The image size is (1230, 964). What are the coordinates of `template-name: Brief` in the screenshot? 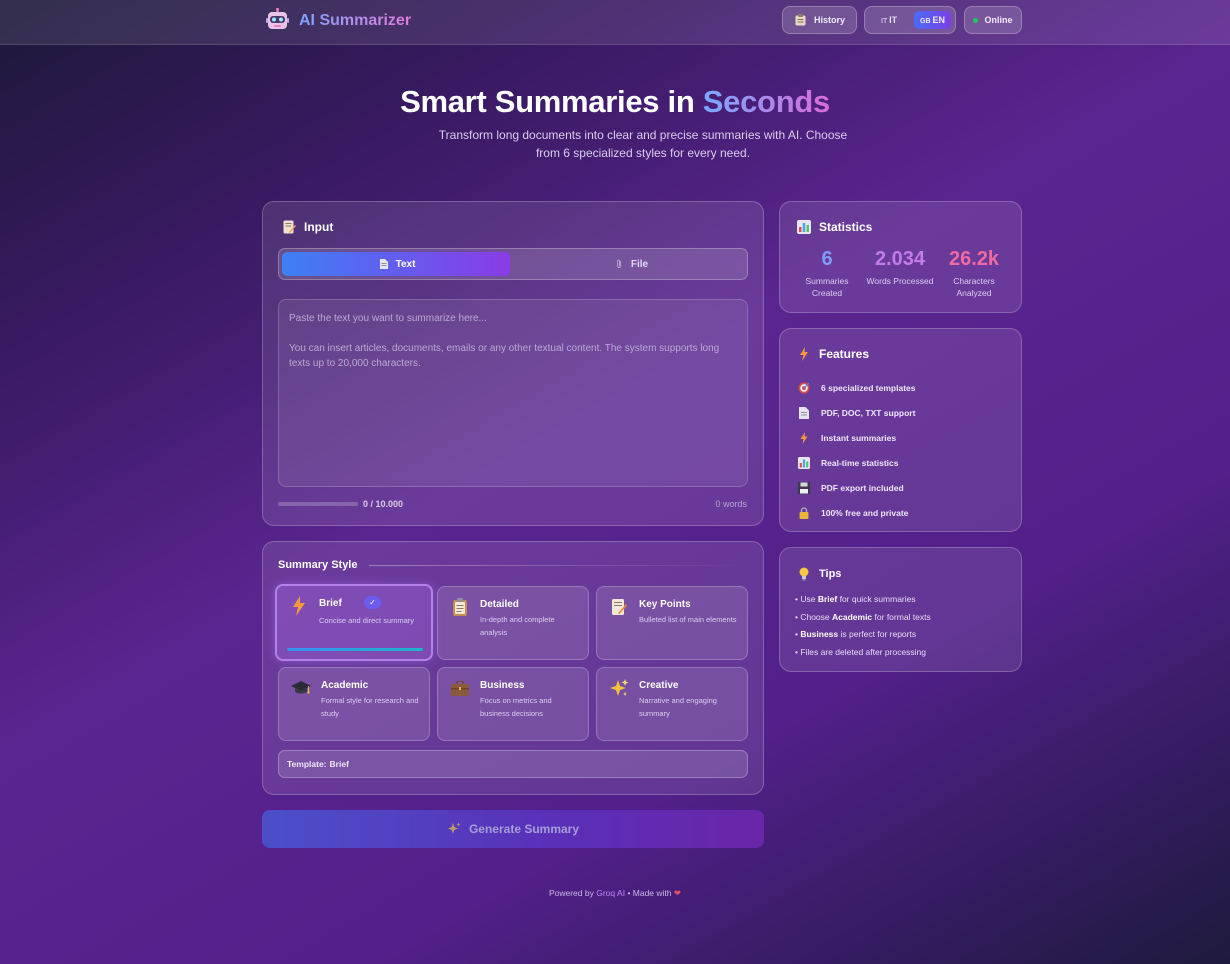 It's located at (330, 603).